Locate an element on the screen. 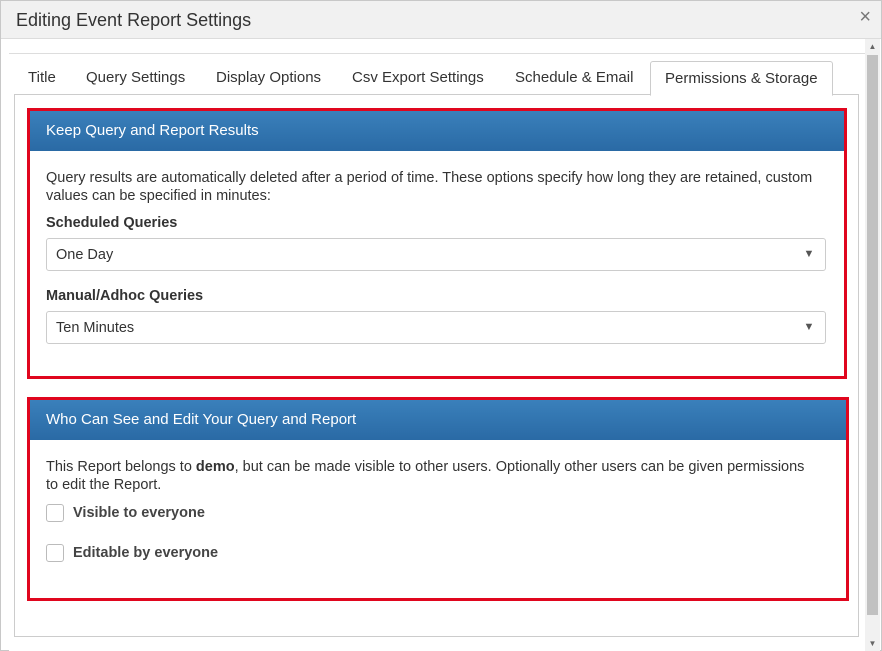  tab-query-settings: Query Settings is located at coordinates (135, 78).